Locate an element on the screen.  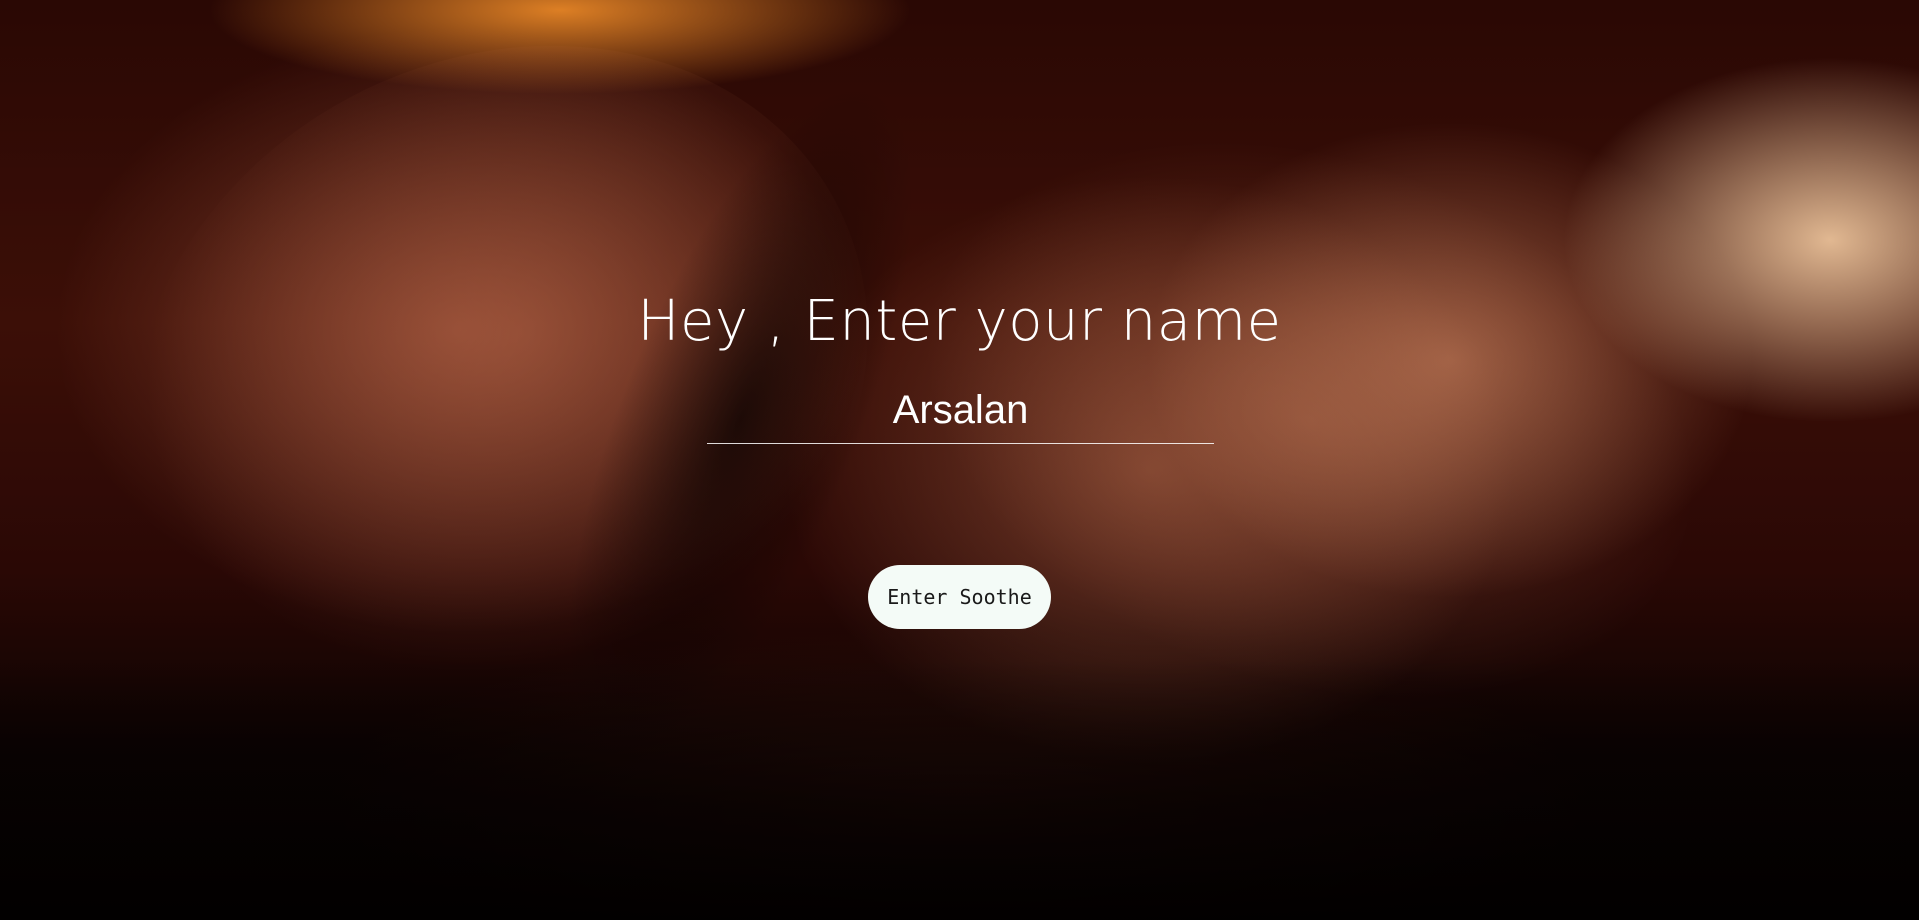
name-input is located at coordinates (960, 413).